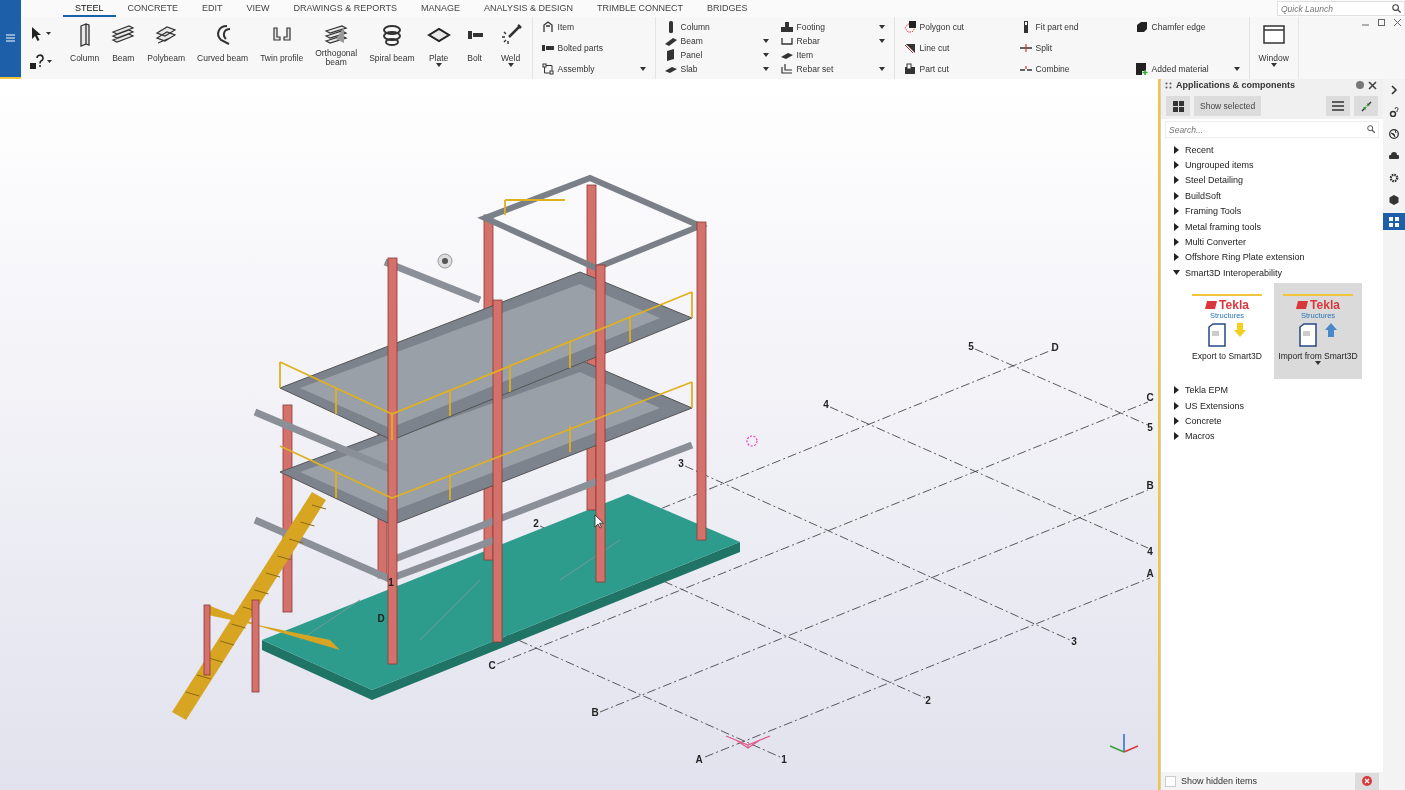 Image resolution: width=1405 pixels, height=790 pixels. Describe the element at coordinates (37, 33) in the screenshot. I see `pointer-icon` at that location.